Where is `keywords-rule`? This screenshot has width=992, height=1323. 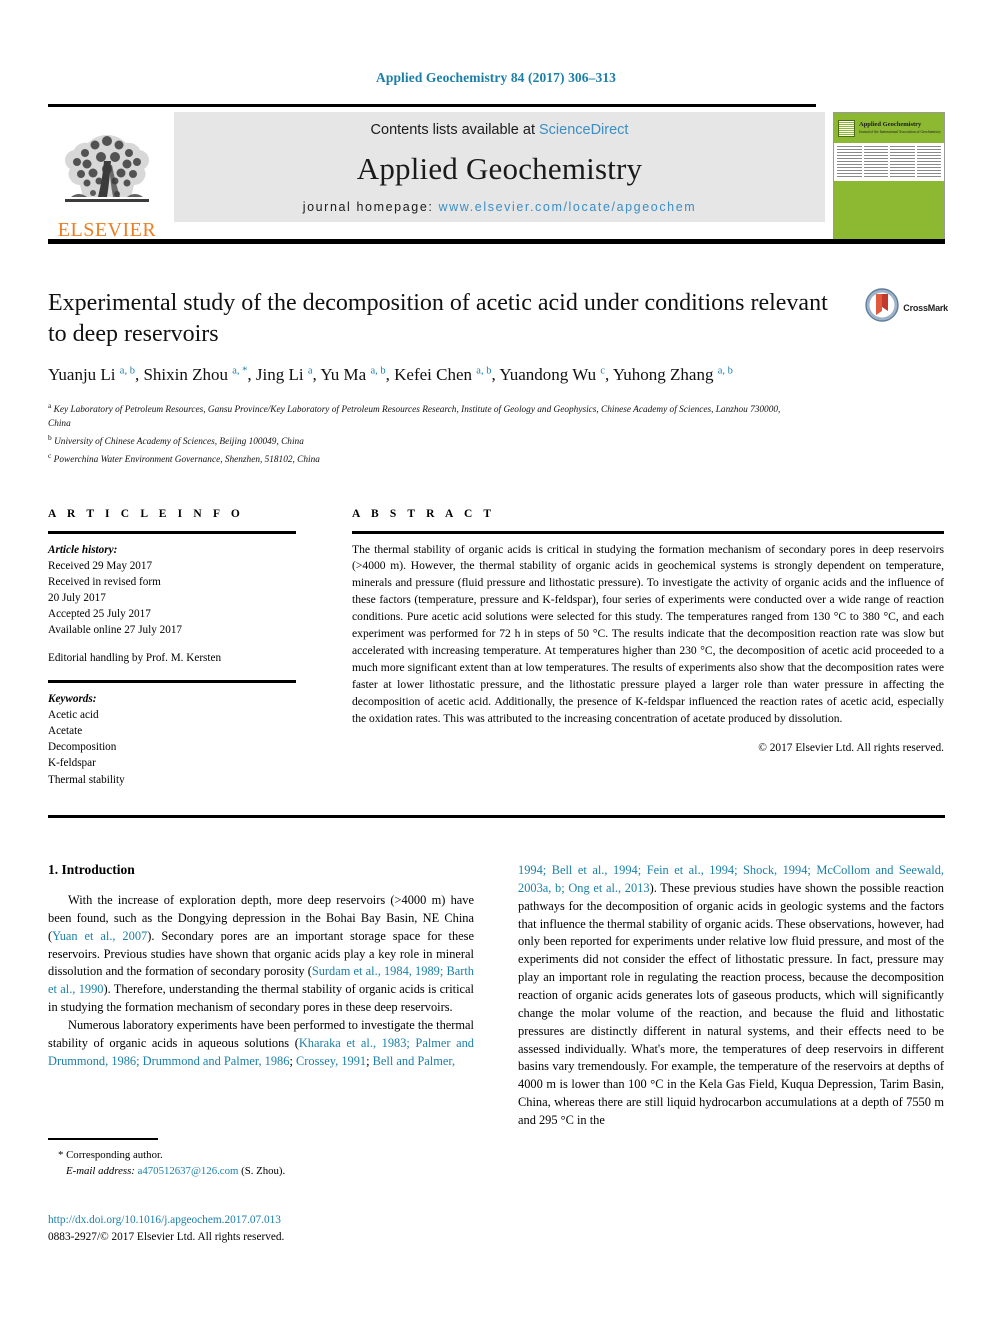 keywords-rule is located at coordinates (172, 681).